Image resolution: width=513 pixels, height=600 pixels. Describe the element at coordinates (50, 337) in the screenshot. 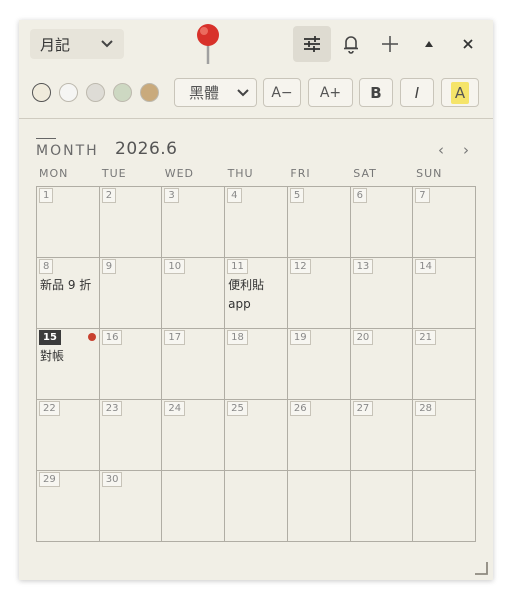

I see `today-day-number: 15` at that location.